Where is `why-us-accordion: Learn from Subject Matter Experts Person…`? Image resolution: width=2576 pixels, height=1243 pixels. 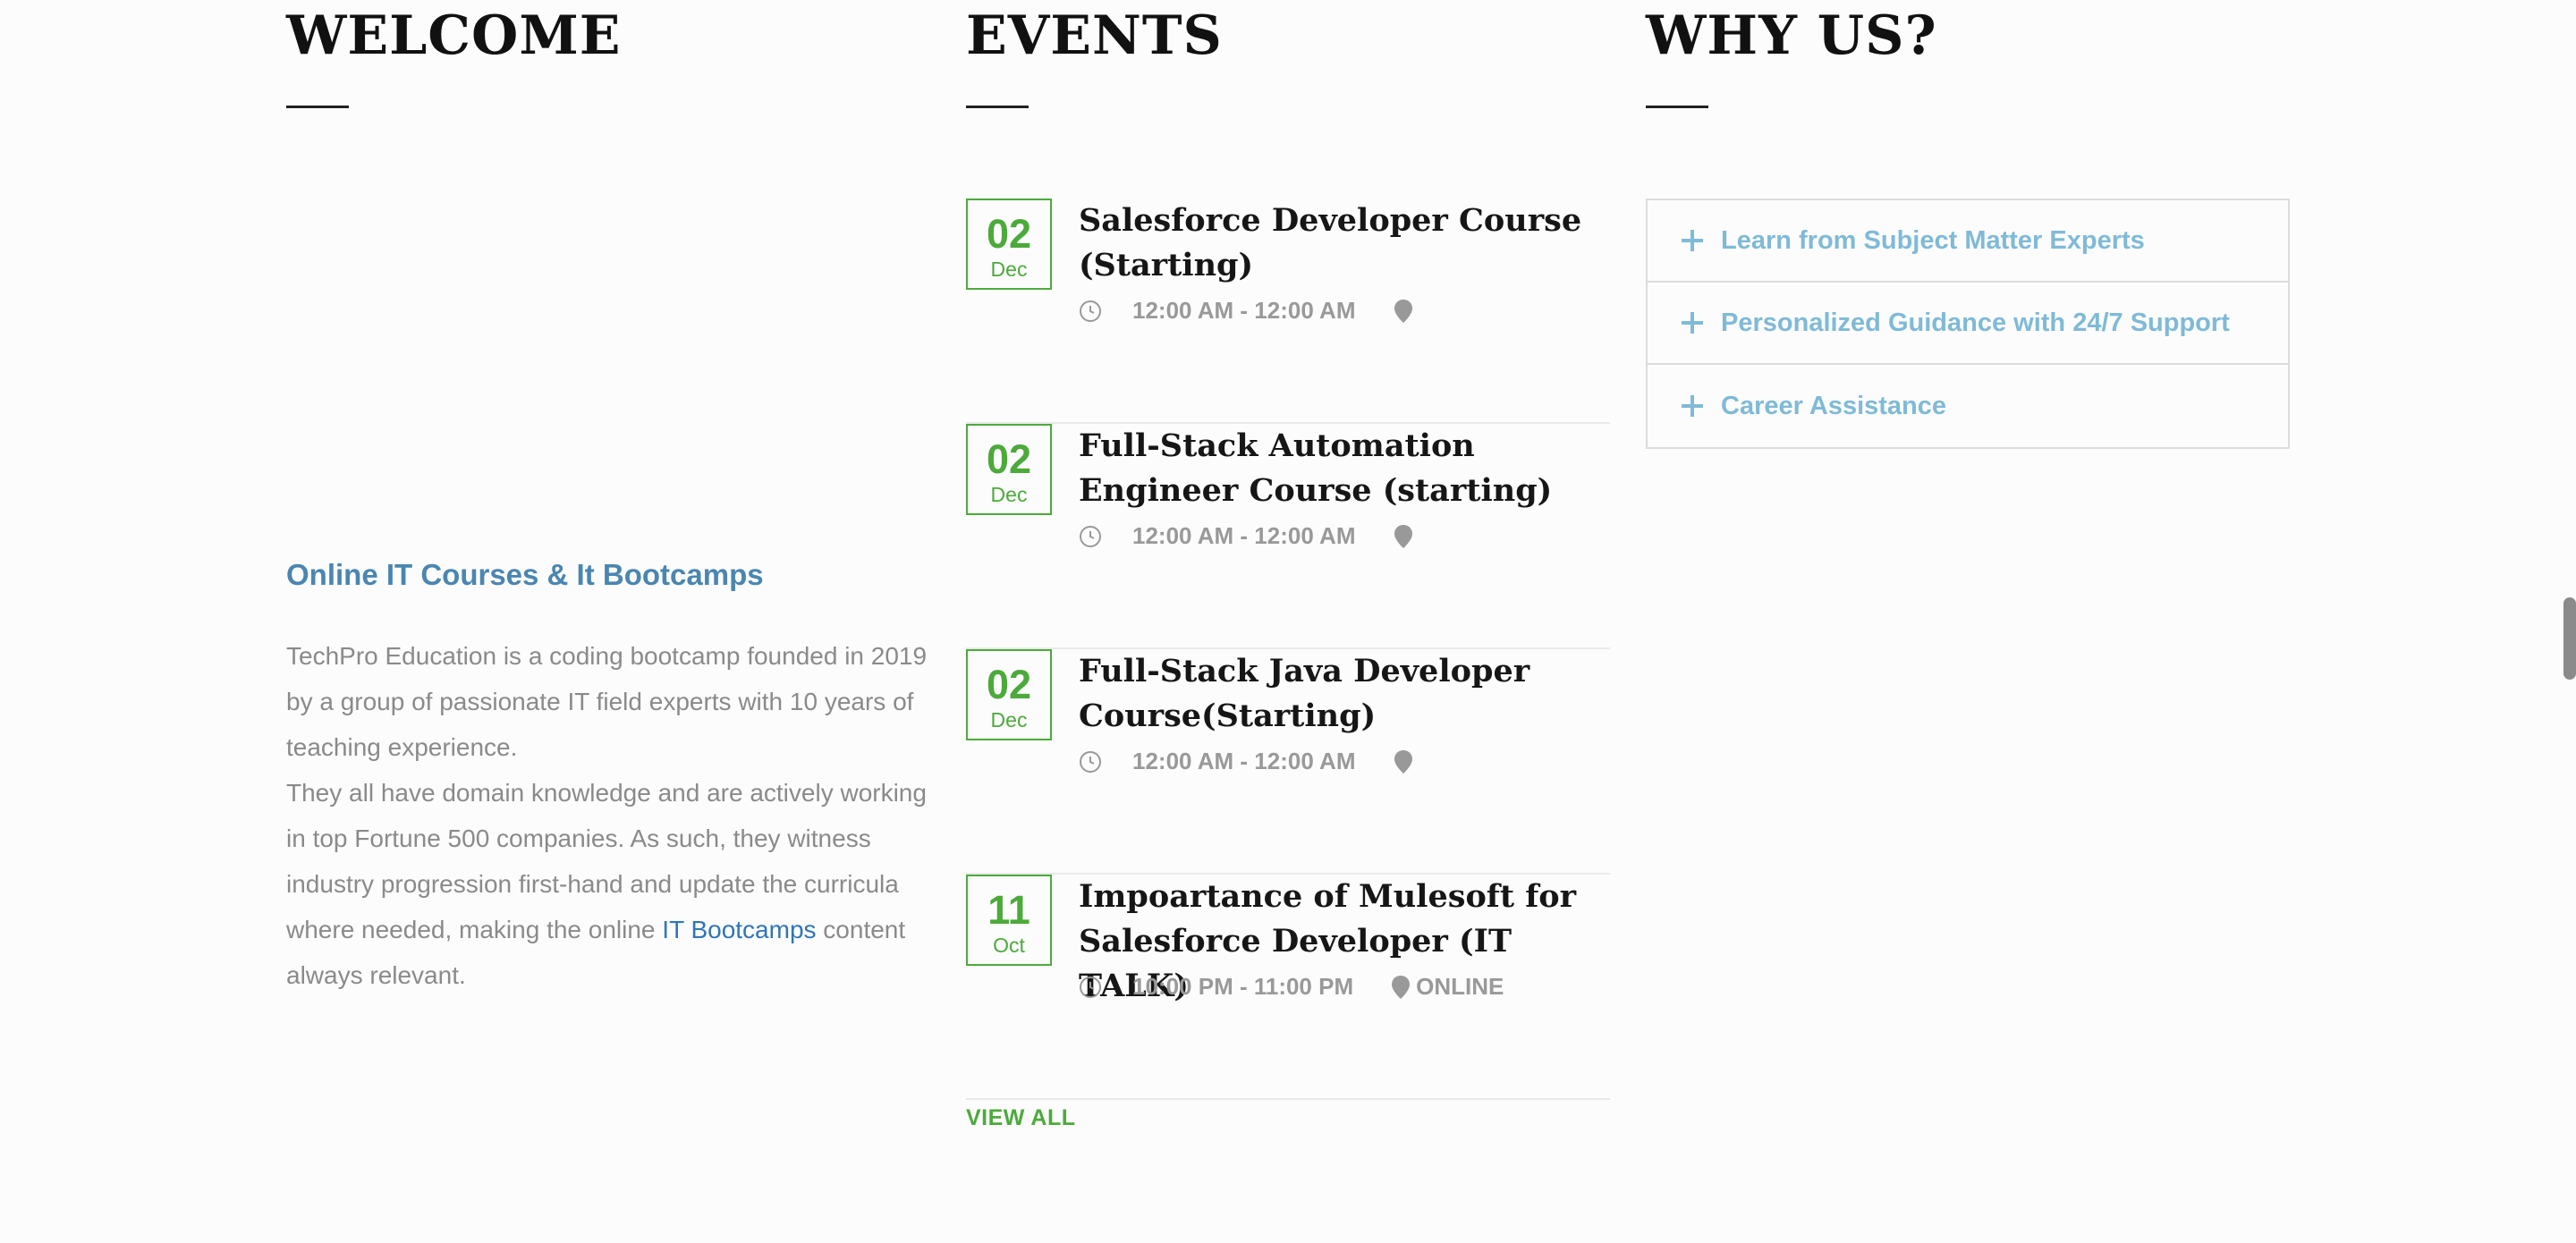 why-us-accordion: Learn from Subject Matter Experts Person… is located at coordinates (1968, 324).